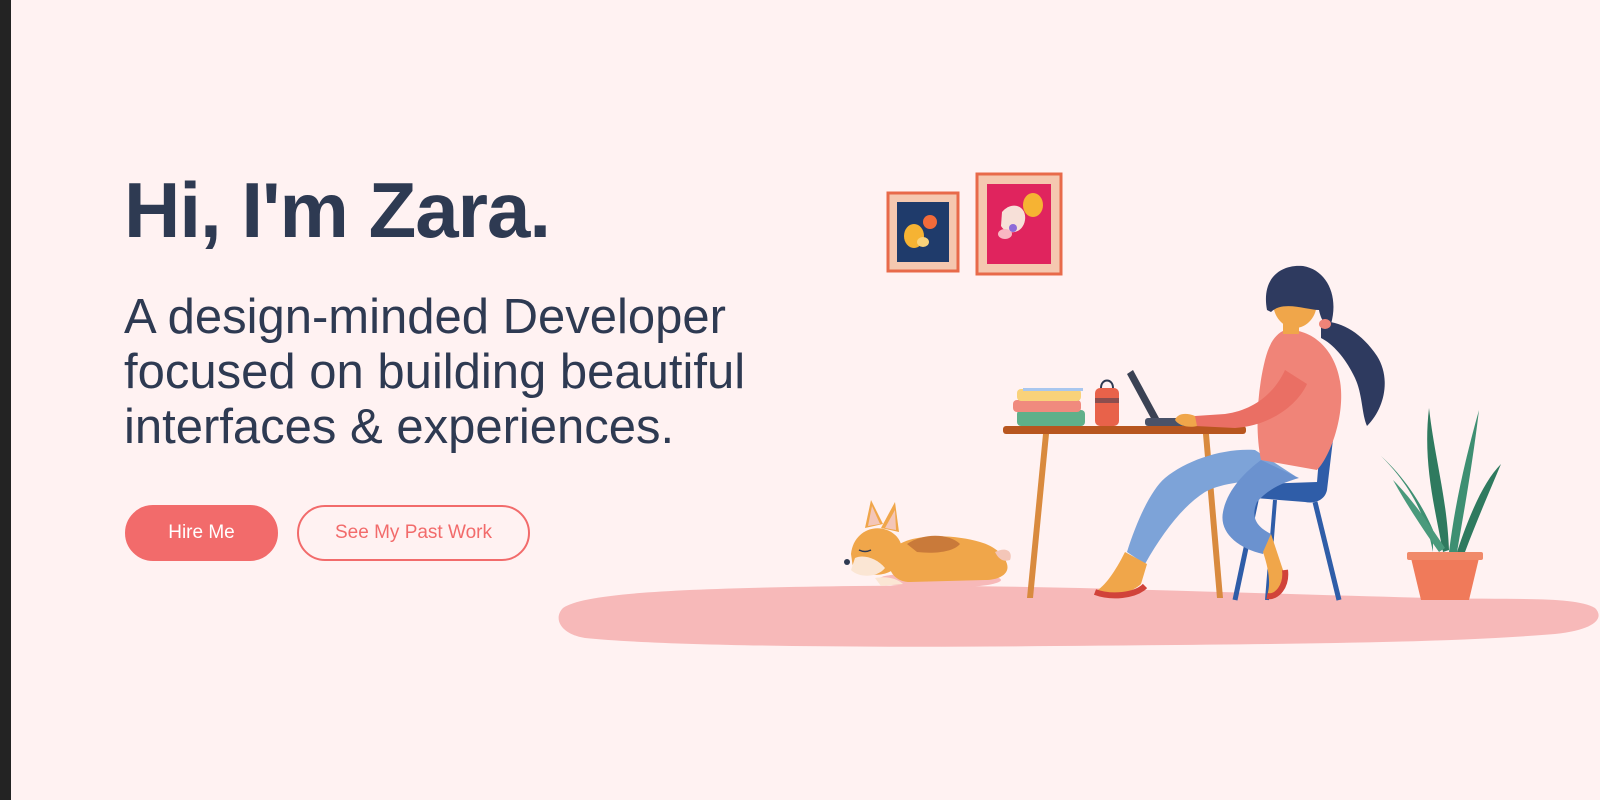 Image resolution: width=1600 pixels, height=800 pixels. Describe the element at coordinates (201, 533) in the screenshot. I see `hire-me-button: Hire Me` at that location.